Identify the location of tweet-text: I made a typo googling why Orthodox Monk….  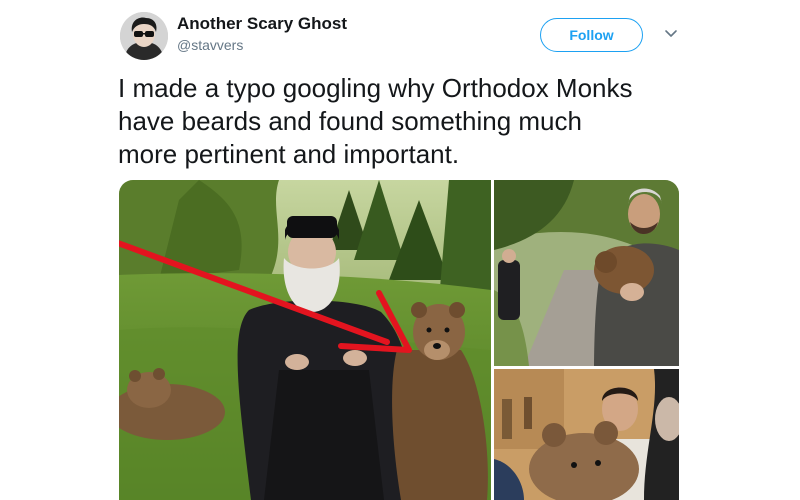
(375, 121).